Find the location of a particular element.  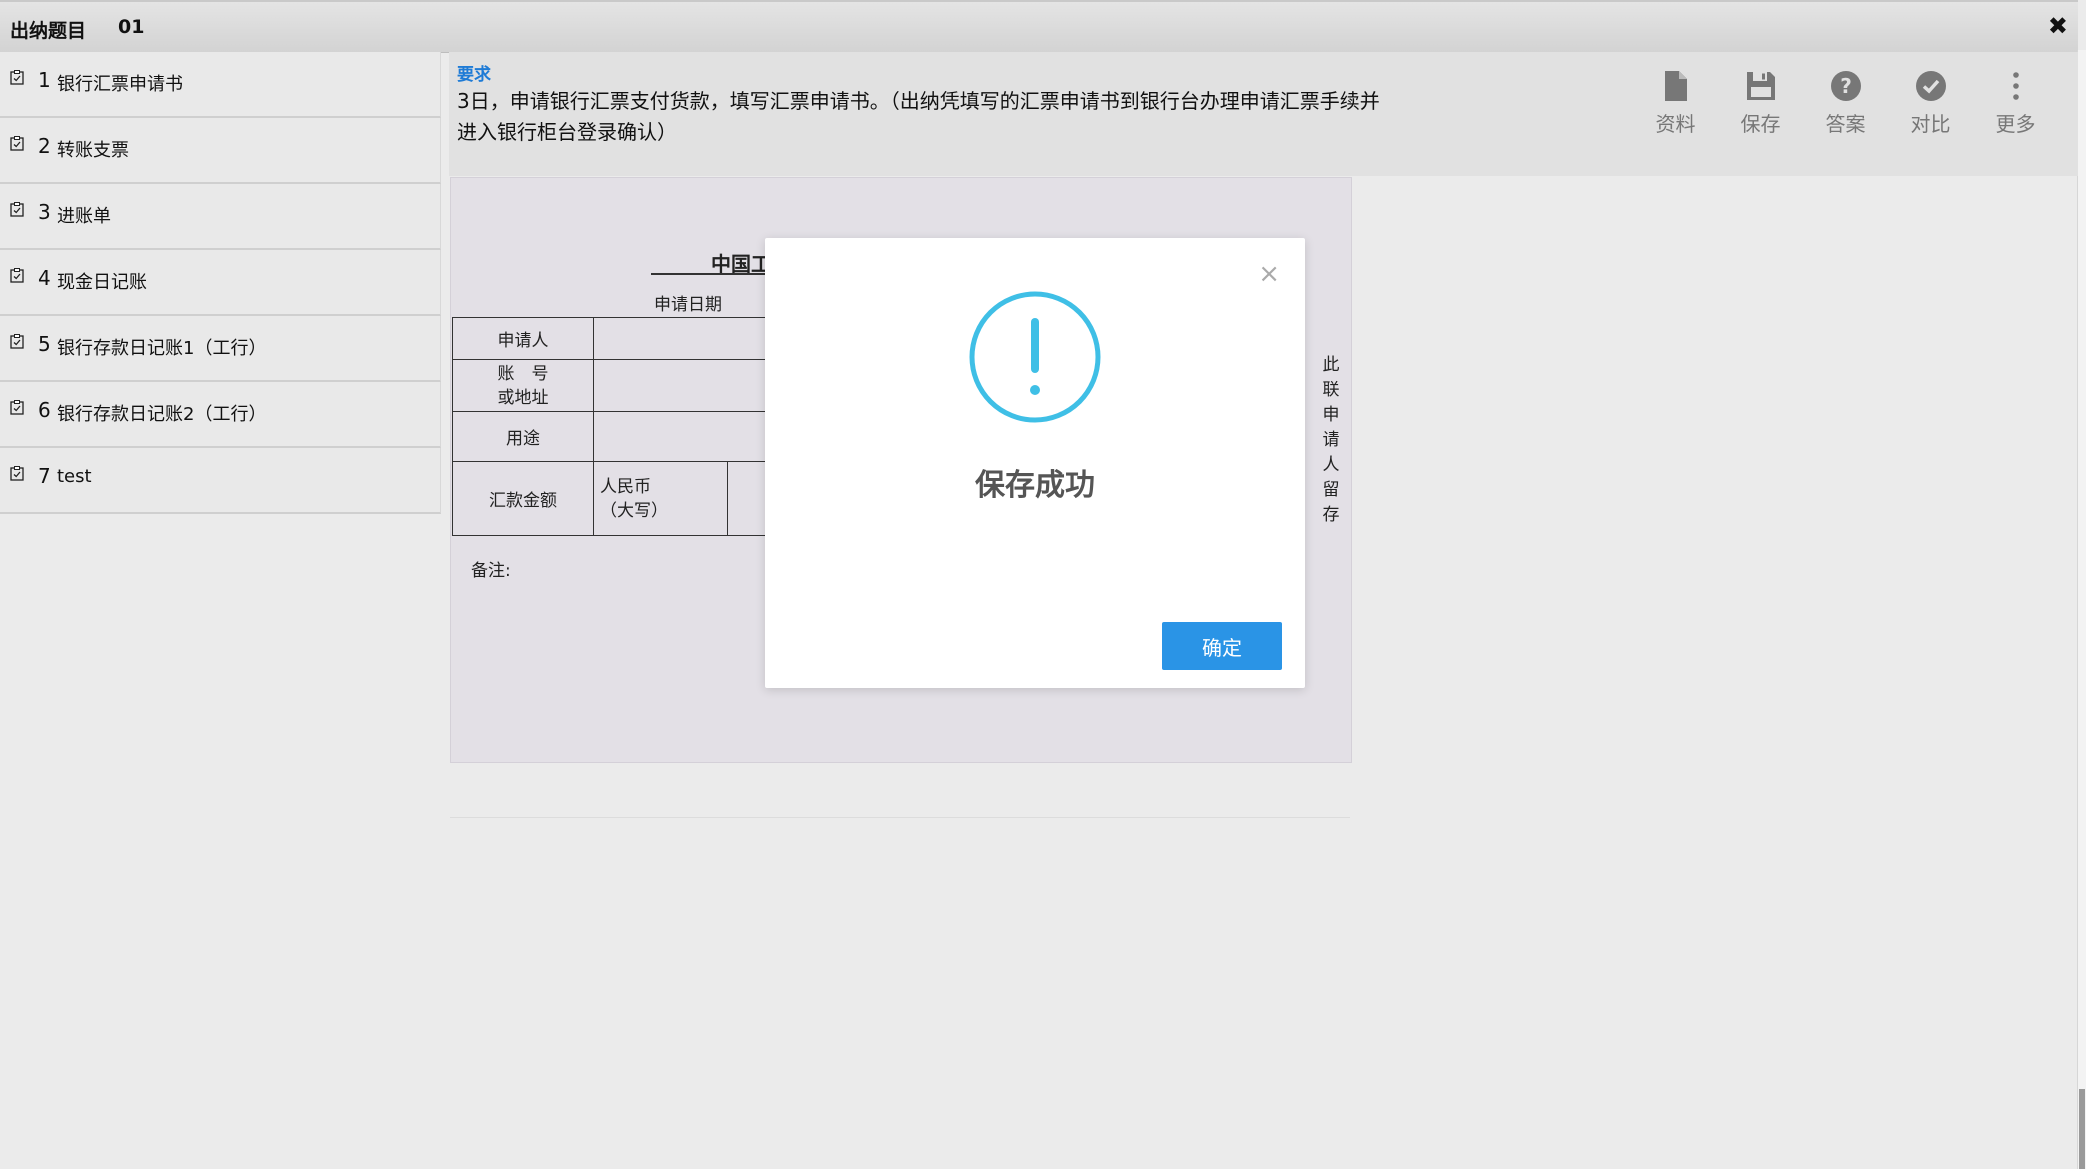

sidebar-item: 4 现金日记账 is located at coordinates (220, 283).